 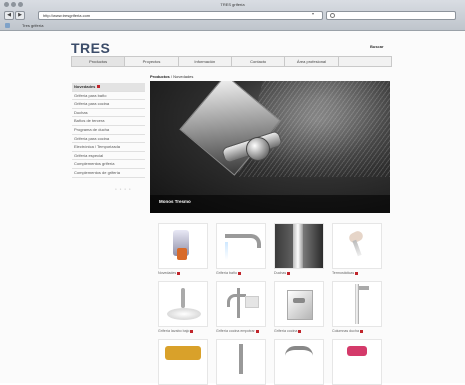 I want to click on product-label: Novedades, so click(x=183, y=273).